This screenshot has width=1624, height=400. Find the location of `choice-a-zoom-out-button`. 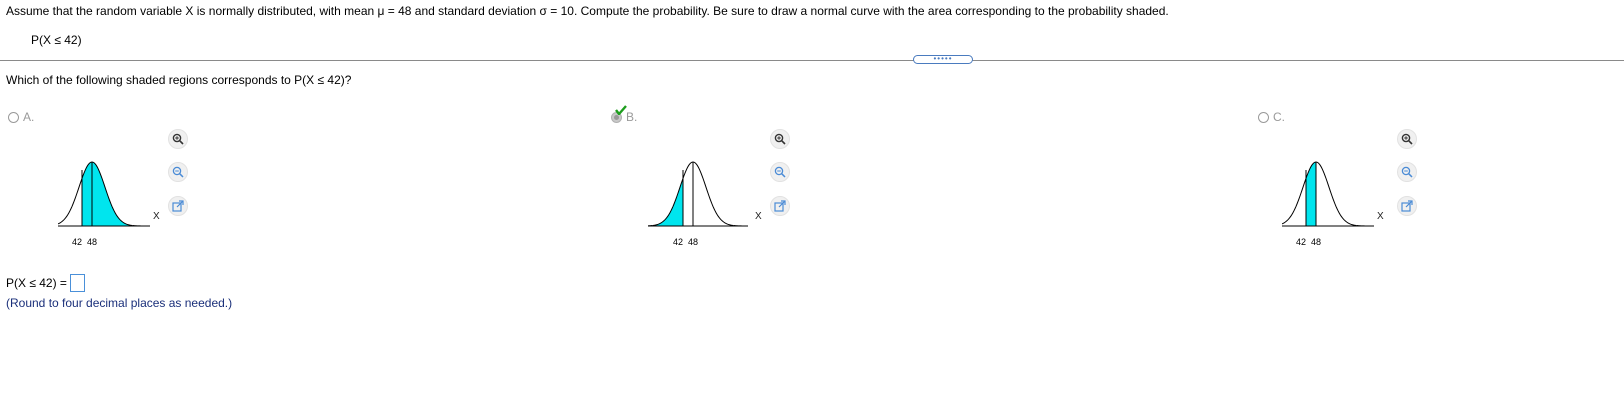

choice-a-zoom-out-button is located at coordinates (178, 172).